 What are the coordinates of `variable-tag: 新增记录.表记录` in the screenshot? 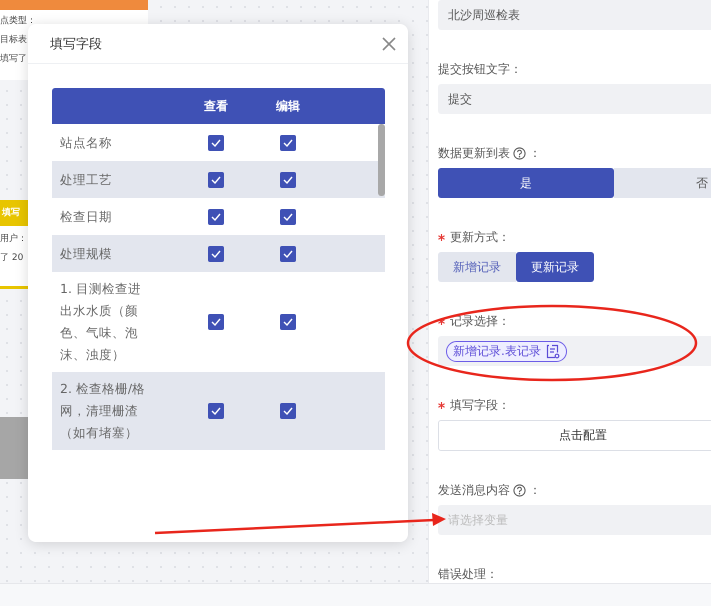 It's located at (506, 351).